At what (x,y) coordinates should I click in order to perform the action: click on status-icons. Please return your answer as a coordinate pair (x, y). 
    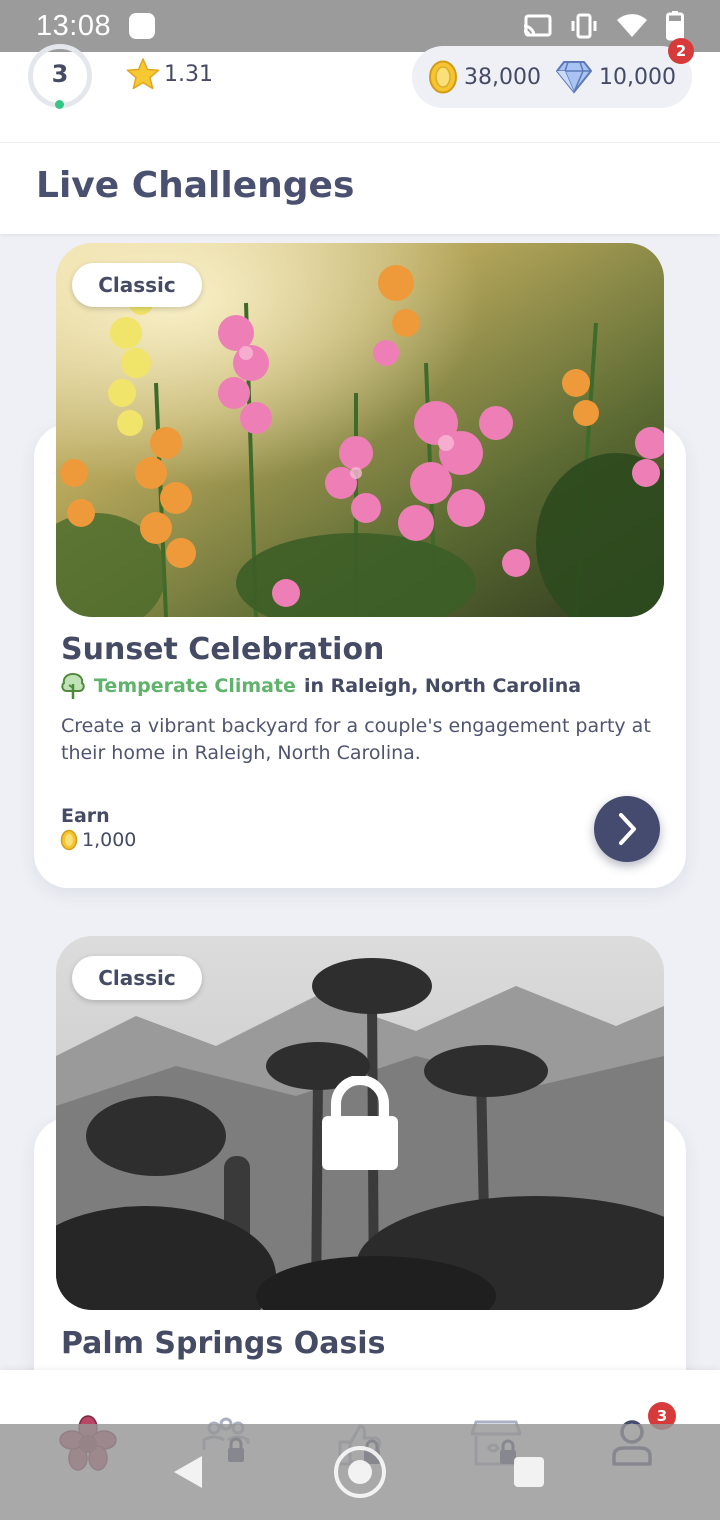
    Looking at the image, I should click on (603, 26).